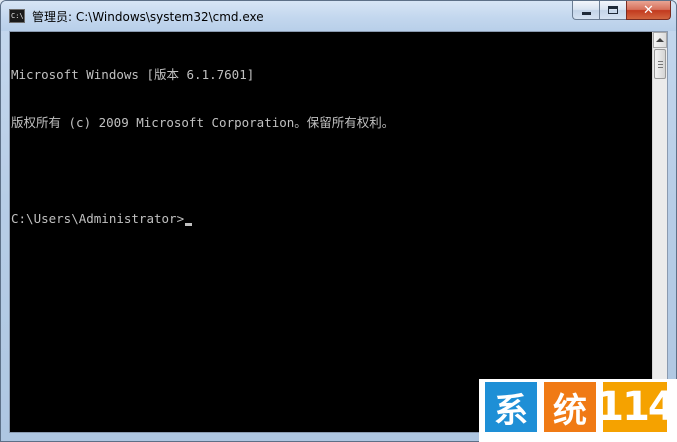 The height and width of the screenshot is (442, 677). I want to click on watermark-number: 114, so click(636, 407).